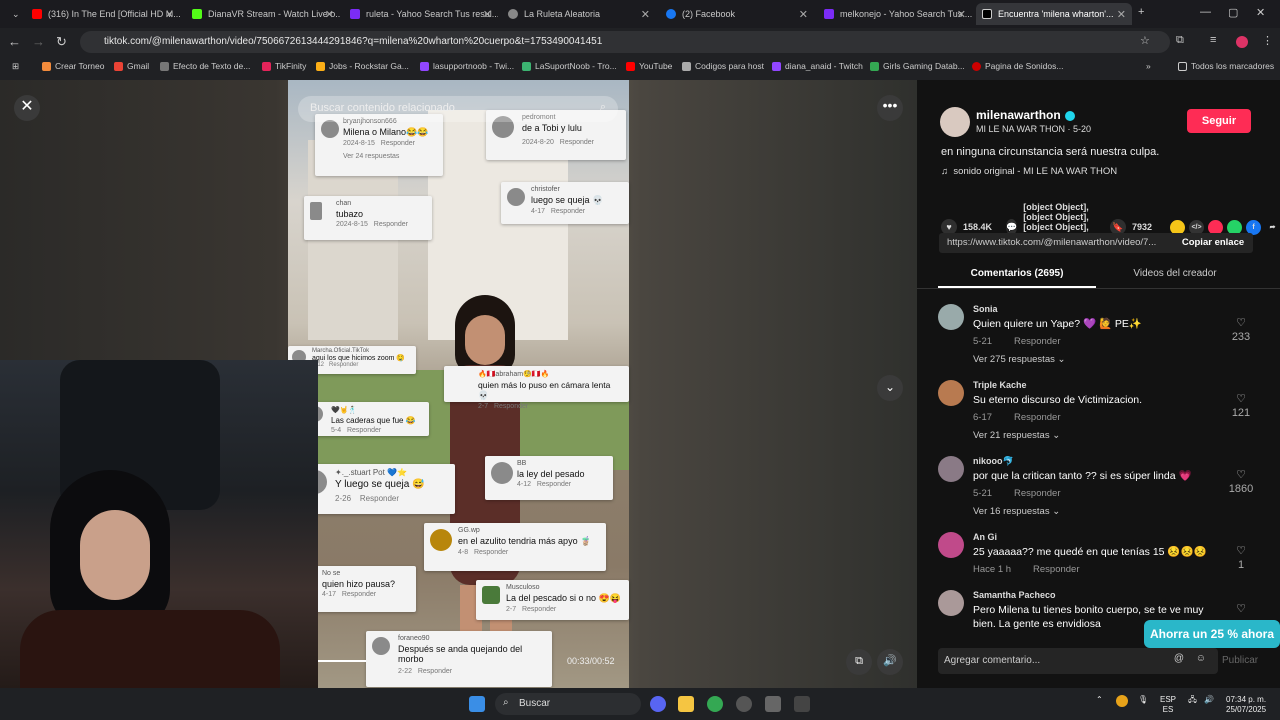 This screenshot has height=720, width=1280. Describe the element at coordinates (686, 704) in the screenshot. I see `file-explorer-icon` at that location.